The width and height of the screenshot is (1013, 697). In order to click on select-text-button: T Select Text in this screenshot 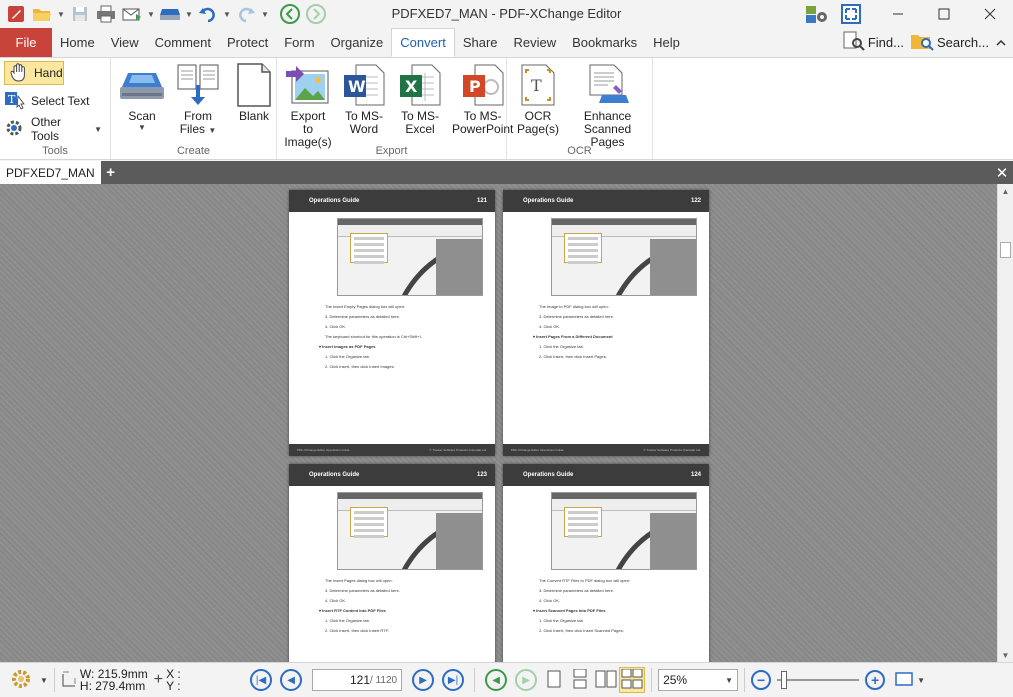, I will do `click(53, 101)`.